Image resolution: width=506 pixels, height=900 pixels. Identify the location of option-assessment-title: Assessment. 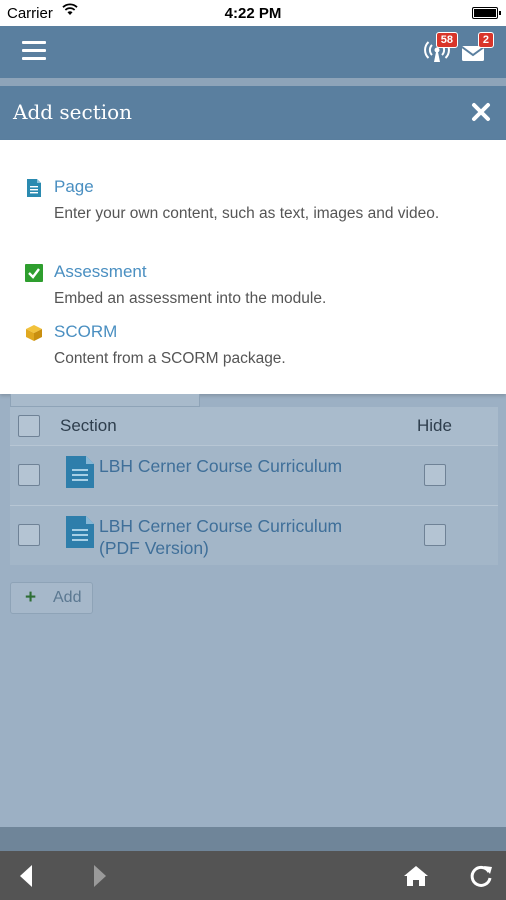
(100, 272).